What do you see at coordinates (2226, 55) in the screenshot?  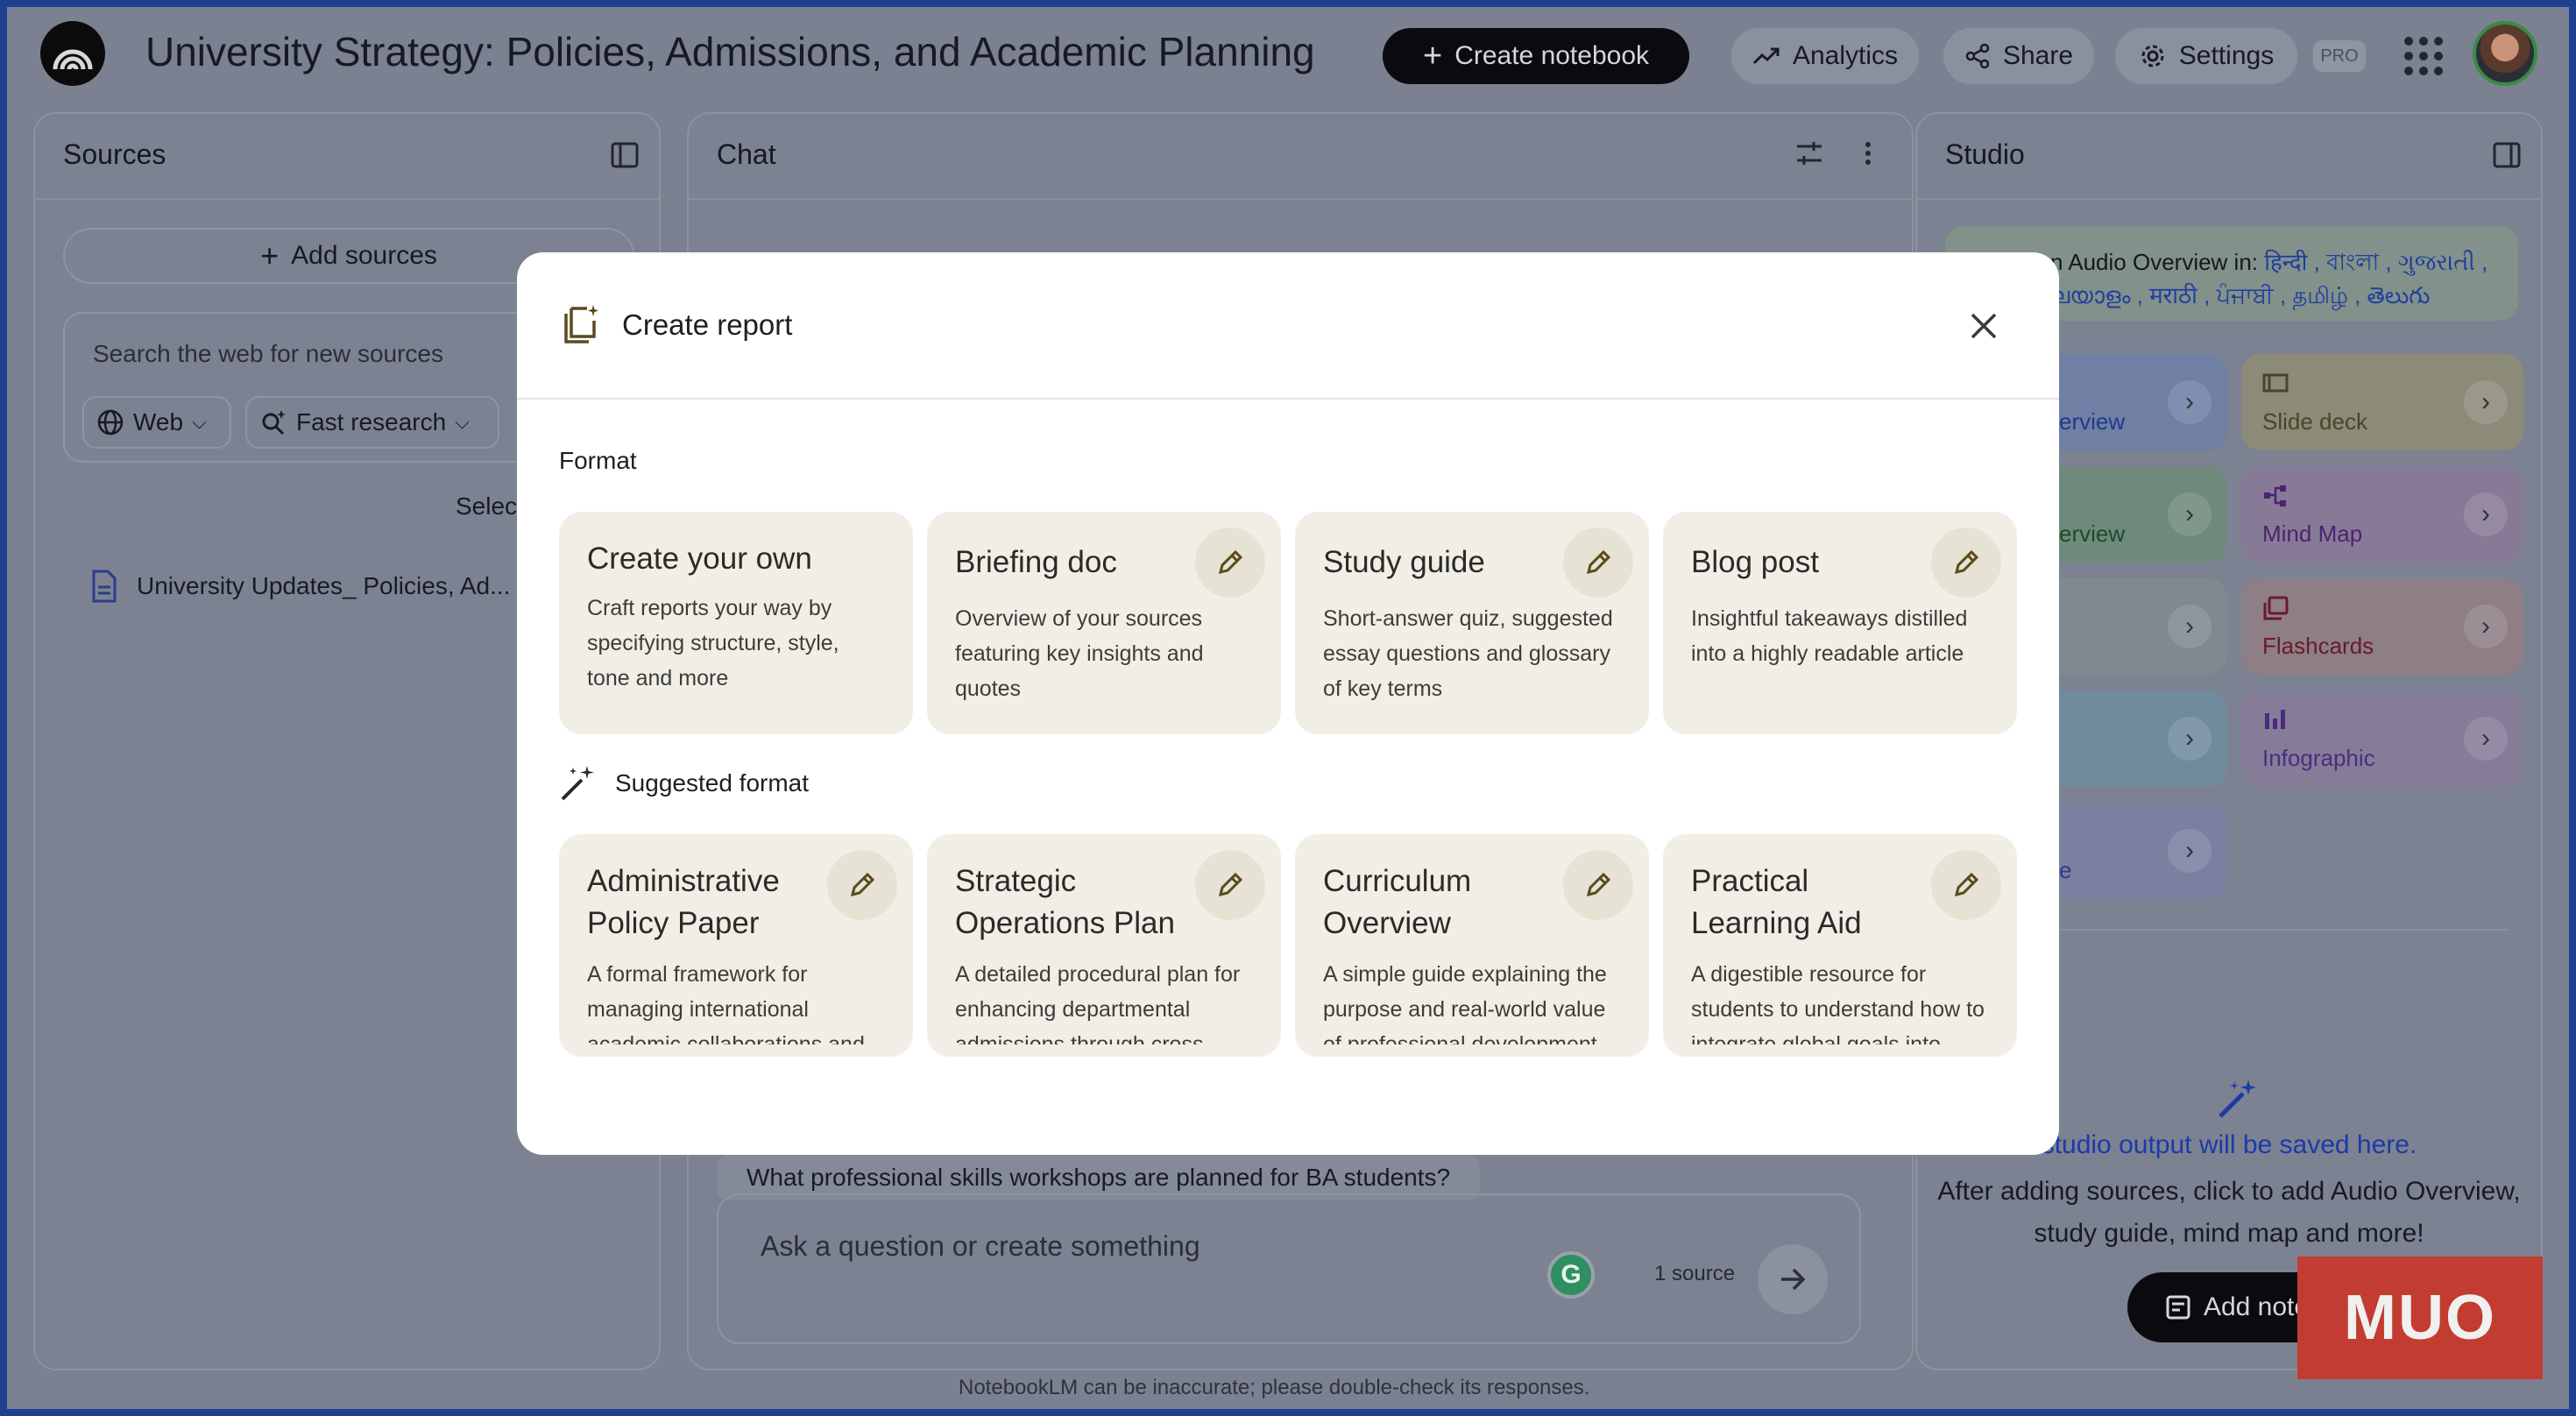 I see `settings-label: Settings` at bounding box center [2226, 55].